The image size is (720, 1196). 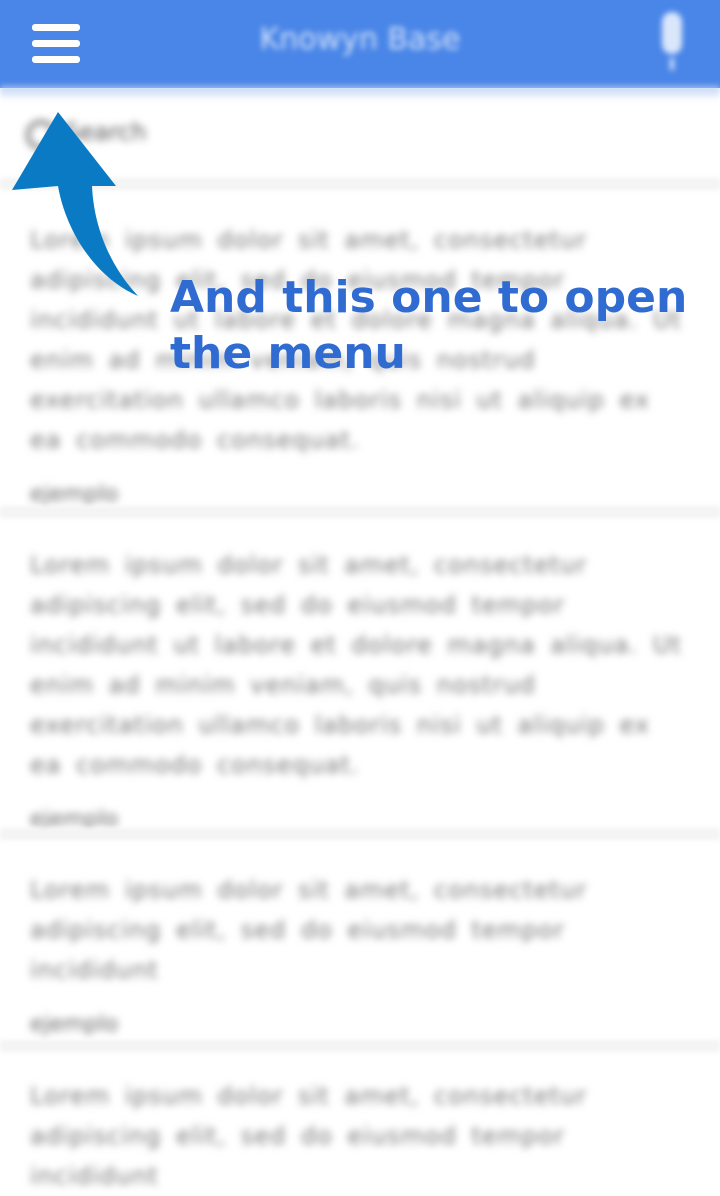 I want to click on menu-bar-line, so click(x=56, y=59).